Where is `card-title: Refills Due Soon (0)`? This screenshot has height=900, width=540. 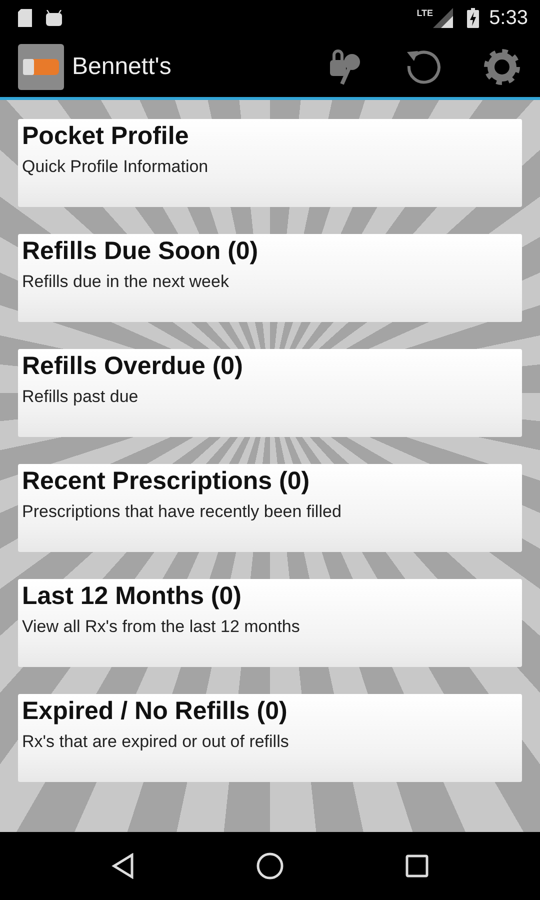 card-title: Refills Due Soon (0) is located at coordinates (141, 251).